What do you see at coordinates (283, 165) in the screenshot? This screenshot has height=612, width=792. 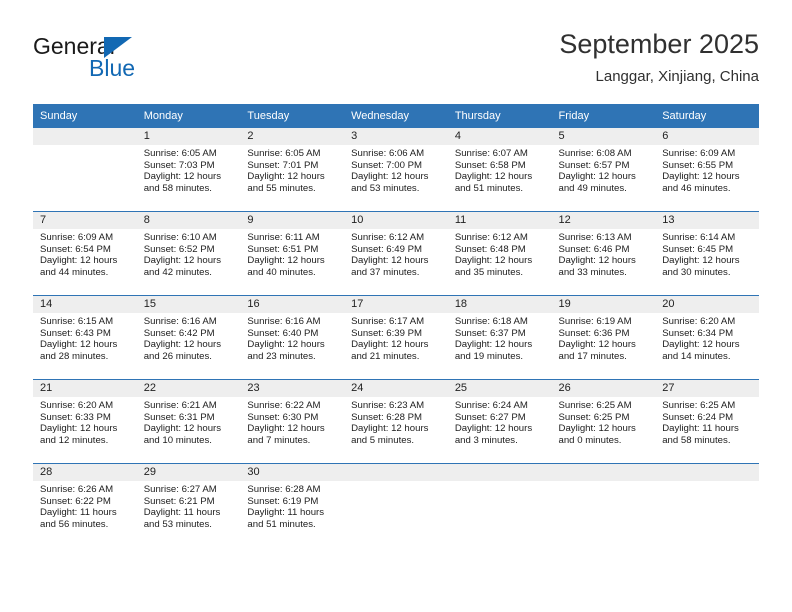 I see `sunset-text: Sunset: 7:01 PM` at bounding box center [283, 165].